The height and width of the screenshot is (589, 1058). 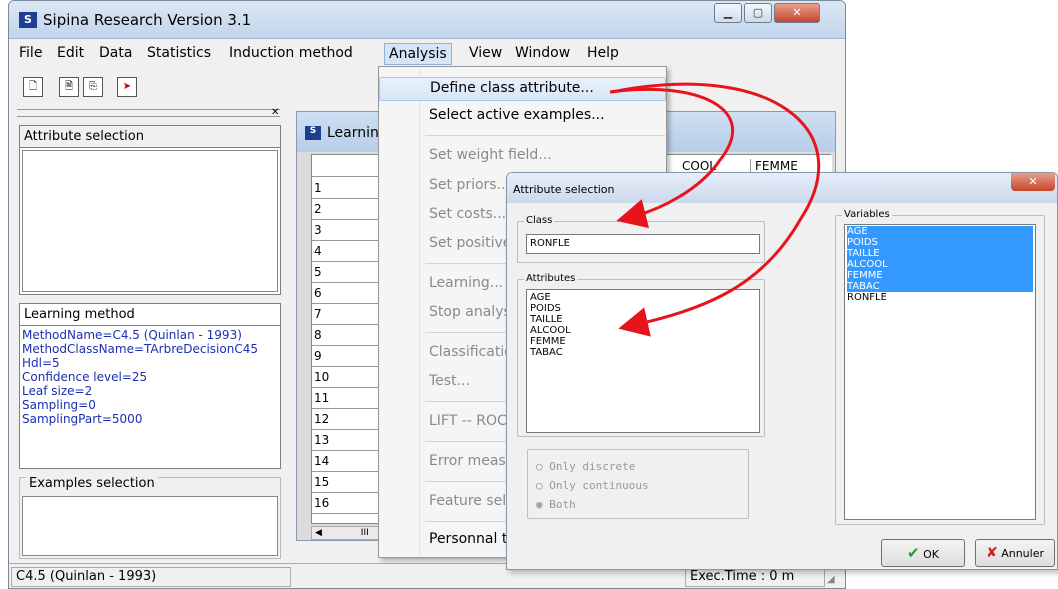 What do you see at coordinates (672, 158) in the screenshot?
I see `arrow-to-class-field` at bounding box center [672, 158].